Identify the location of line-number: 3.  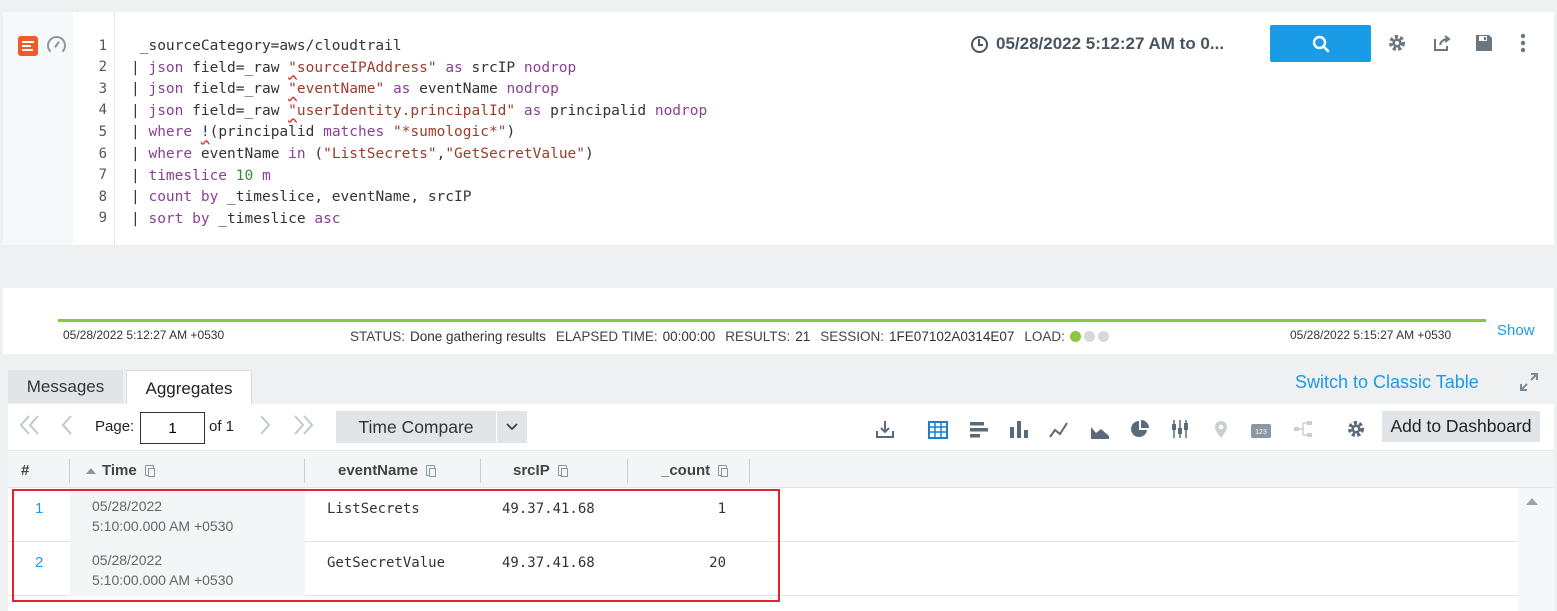
(102, 89).